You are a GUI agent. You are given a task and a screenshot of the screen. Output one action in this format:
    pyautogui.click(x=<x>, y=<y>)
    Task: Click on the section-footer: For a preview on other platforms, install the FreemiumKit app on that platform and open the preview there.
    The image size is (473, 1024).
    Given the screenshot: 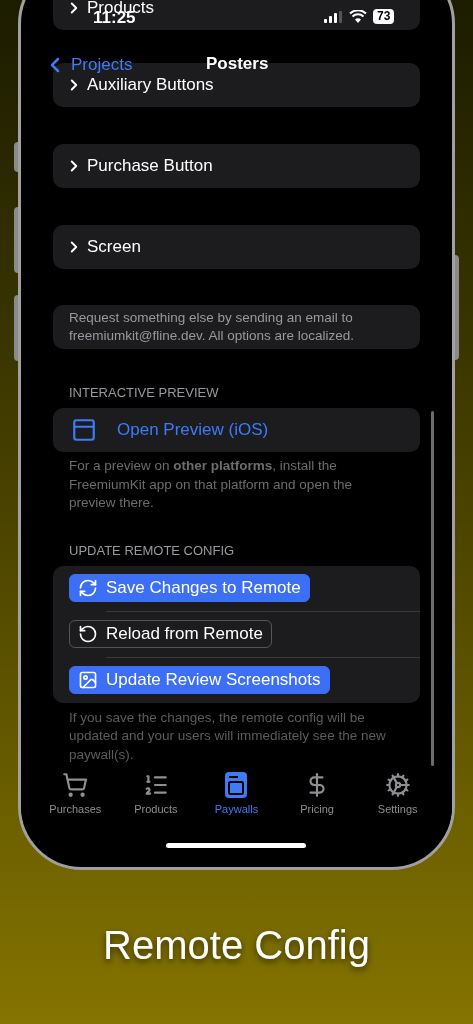 What is the action you would take?
    pyautogui.click(x=236, y=485)
    